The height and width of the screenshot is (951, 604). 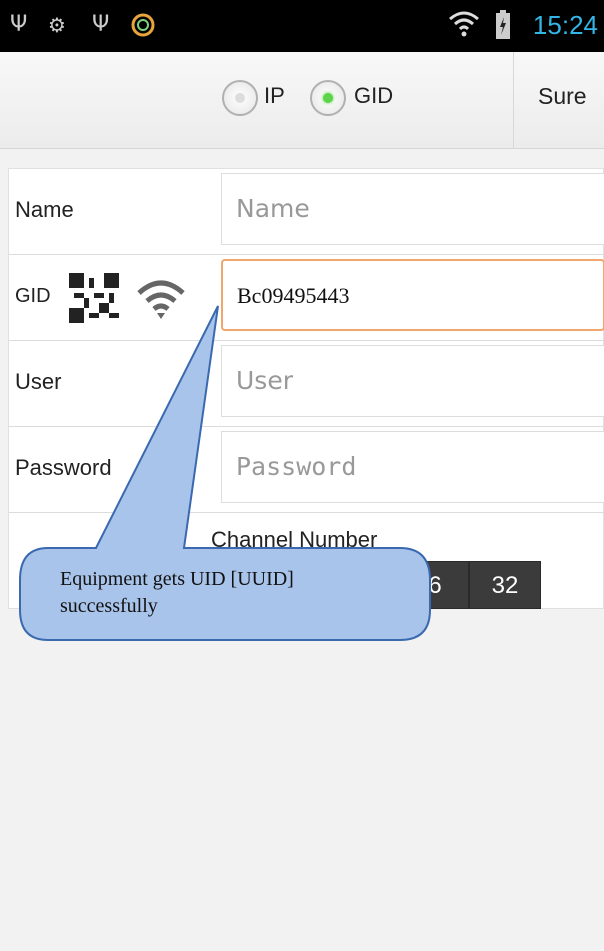 What do you see at coordinates (33, 296) in the screenshot?
I see `gid-label: GID` at bounding box center [33, 296].